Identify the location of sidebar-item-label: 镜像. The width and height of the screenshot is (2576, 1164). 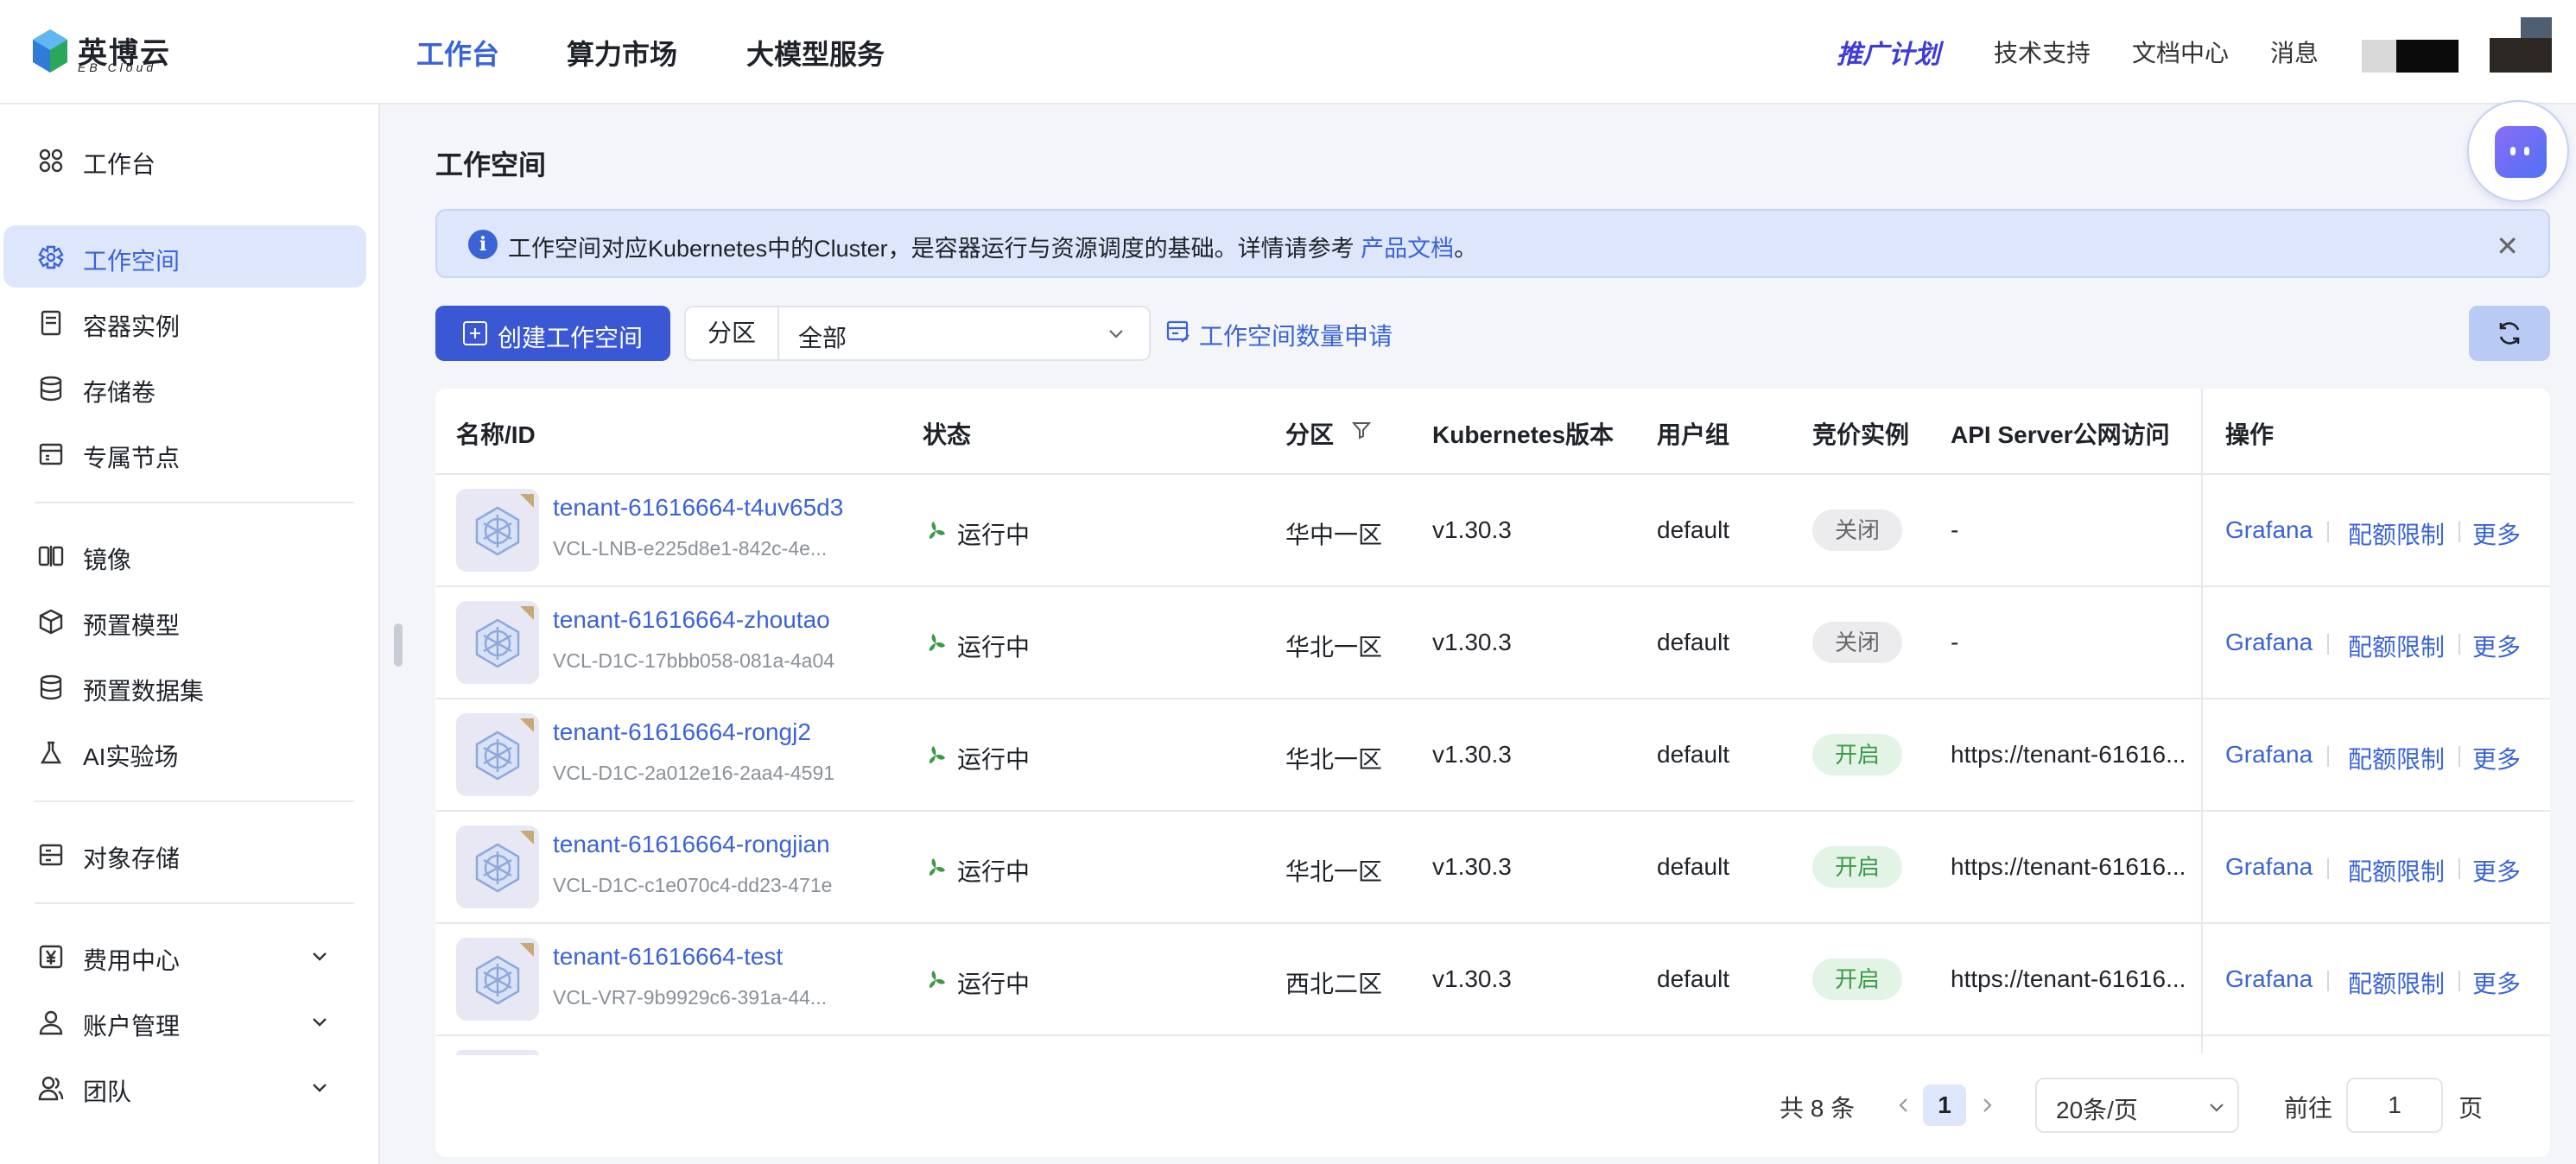
(107, 560).